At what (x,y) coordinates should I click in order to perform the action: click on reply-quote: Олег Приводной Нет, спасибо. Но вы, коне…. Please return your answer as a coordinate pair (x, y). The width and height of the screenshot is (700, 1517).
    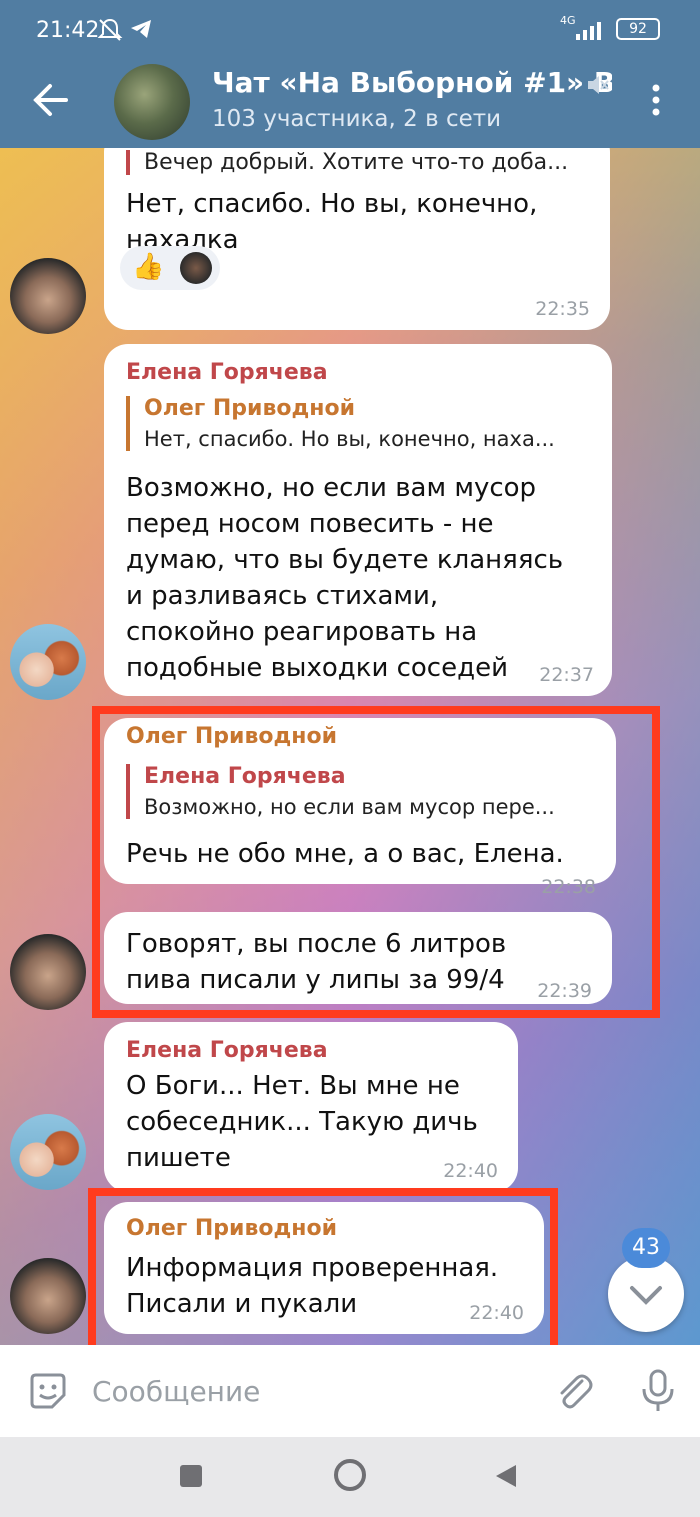
    Looking at the image, I should click on (361, 423).